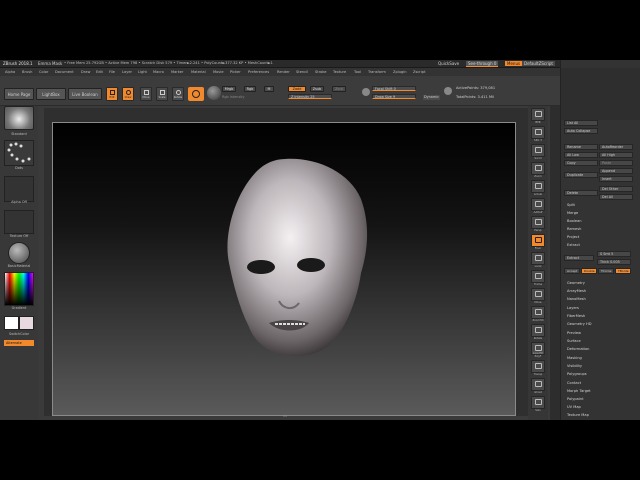 Image resolution: width=640 pixels, height=480 pixels. What do you see at coordinates (574, 333) in the screenshot?
I see `preview-section: Preview` at bounding box center [574, 333].